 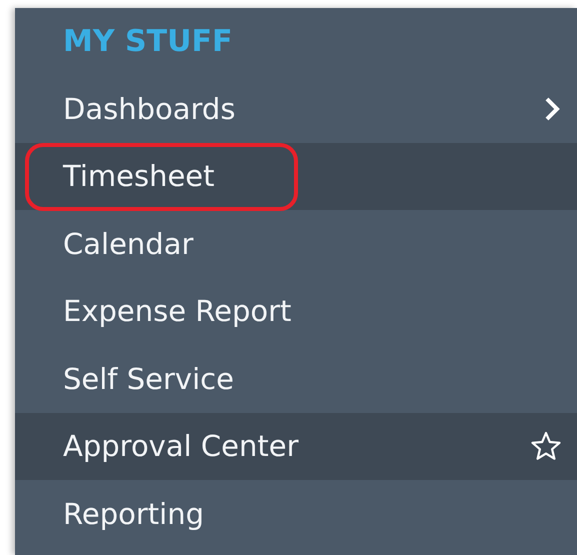 I want to click on star-icon, so click(x=546, y=446).